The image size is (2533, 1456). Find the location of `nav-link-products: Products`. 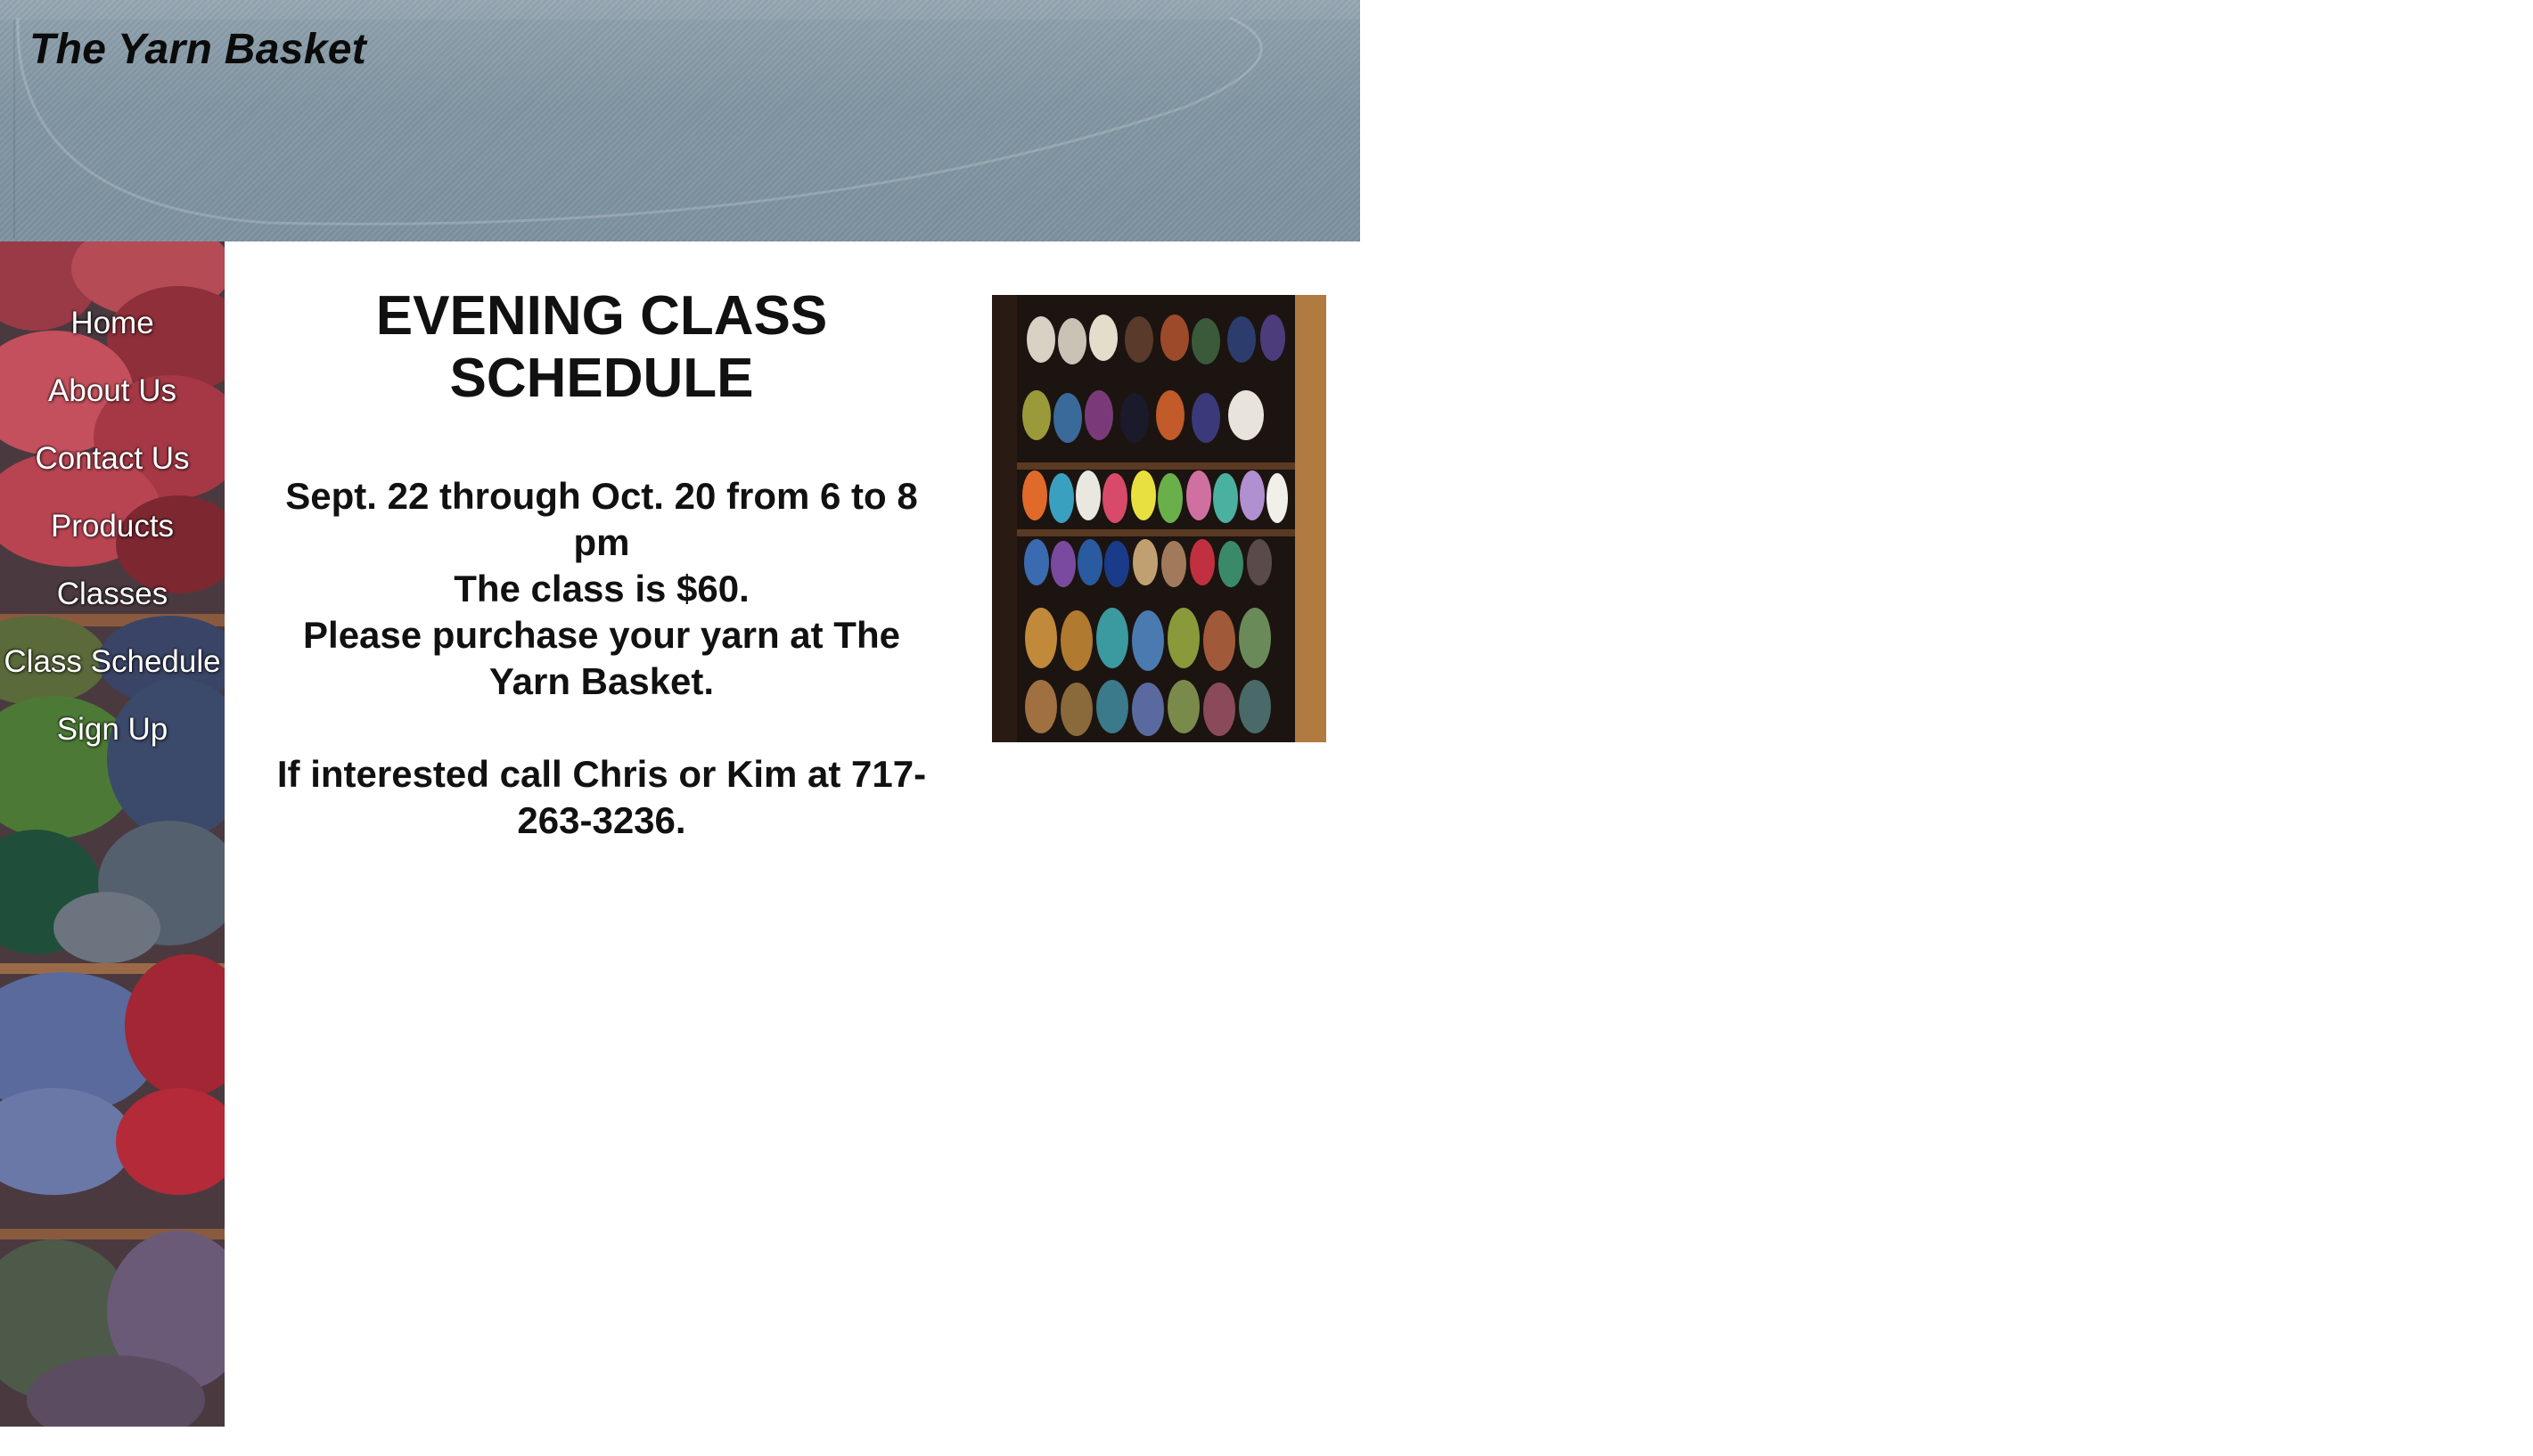

nav-link-products: Products is located at coordinates (112, 526).